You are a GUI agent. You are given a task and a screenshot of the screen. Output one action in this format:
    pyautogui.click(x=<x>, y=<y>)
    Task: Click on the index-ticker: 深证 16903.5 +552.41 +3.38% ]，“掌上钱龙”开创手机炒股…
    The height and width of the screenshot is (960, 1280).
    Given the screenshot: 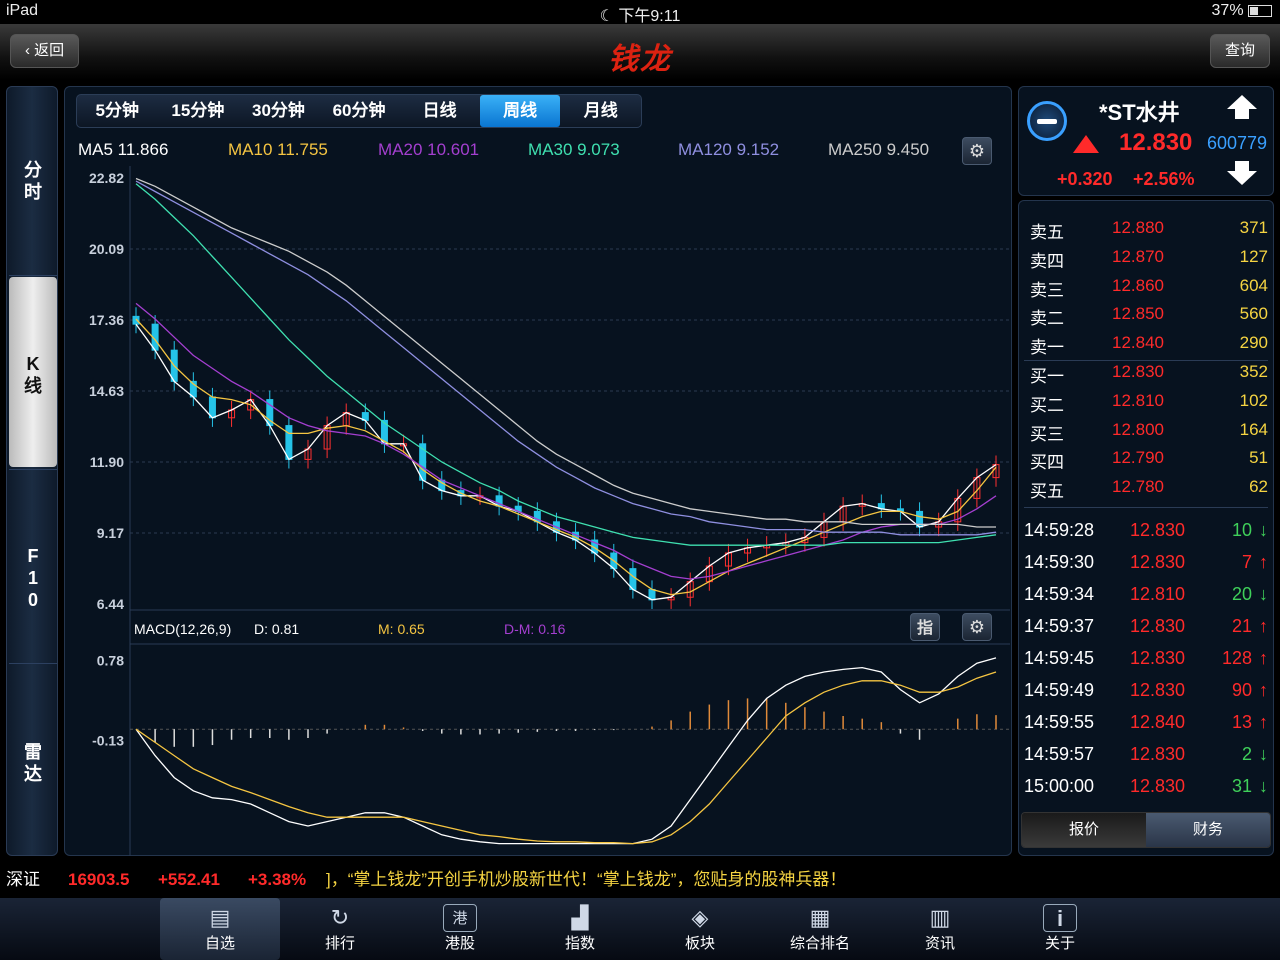 What is the action you would take?
    pyautogui.click(x=640, y=880)
    